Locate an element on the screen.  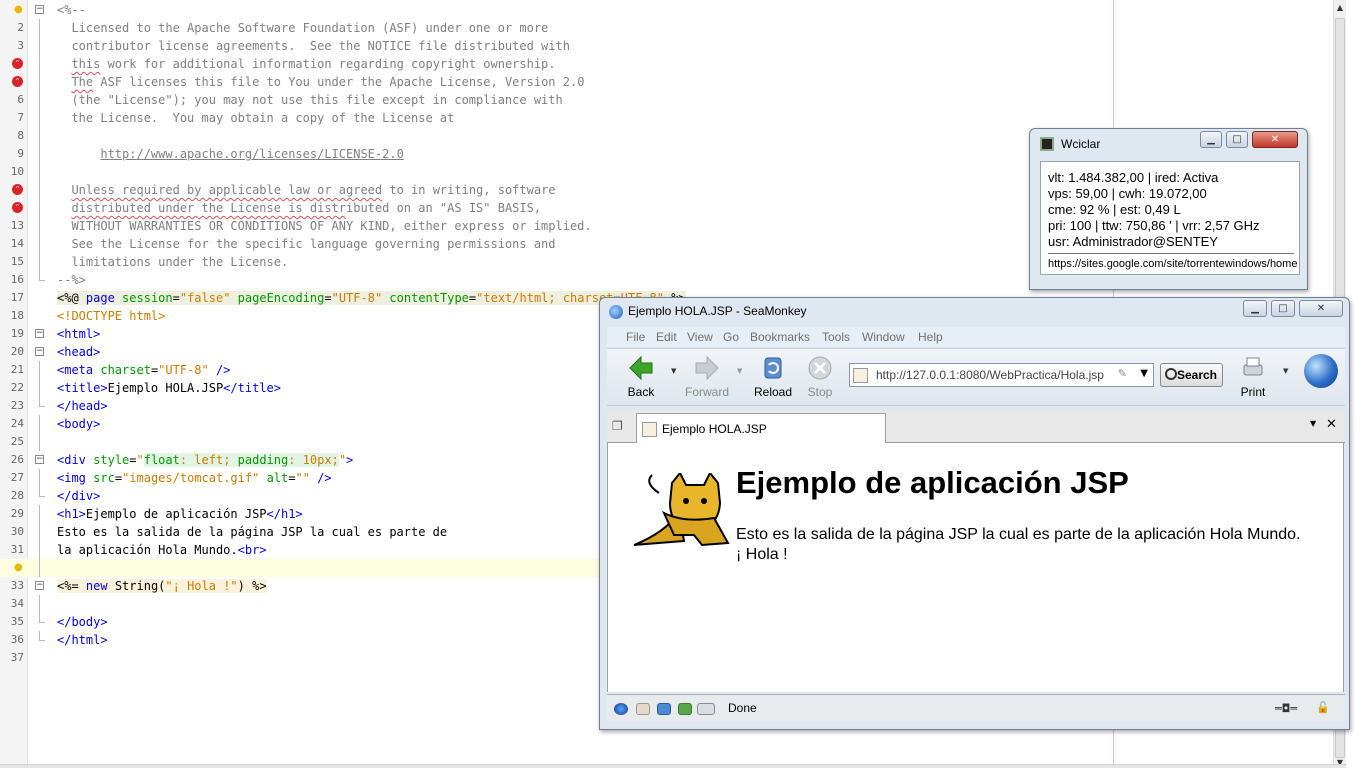
code-line: ● − <%-- is located at coordinates (666, 10).